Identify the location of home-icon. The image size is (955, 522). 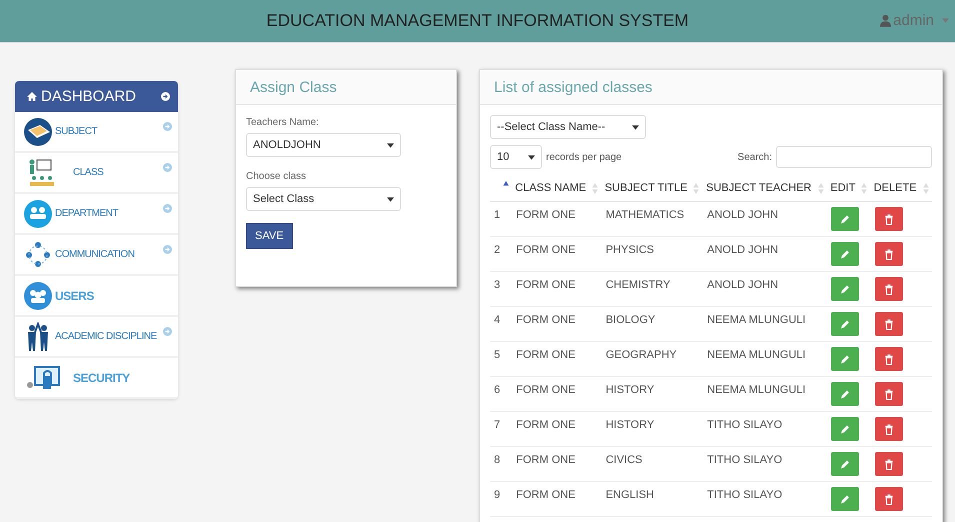
(32, 96).